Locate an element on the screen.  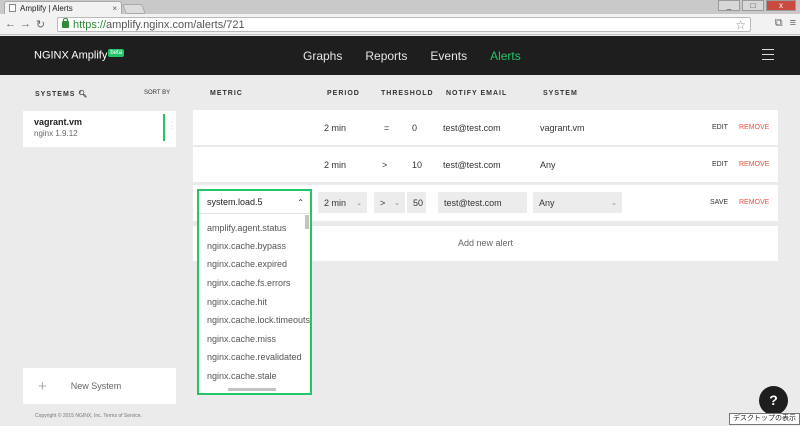
new-system-button: + New System is located at coordinates (99, 386).